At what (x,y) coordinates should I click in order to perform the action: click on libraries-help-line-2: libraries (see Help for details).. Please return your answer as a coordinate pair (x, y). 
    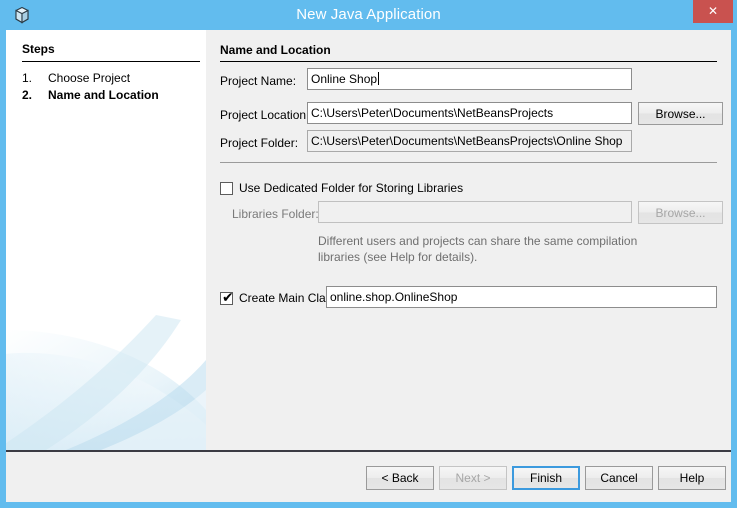
    Looking at the image, I should click on (398, 257).